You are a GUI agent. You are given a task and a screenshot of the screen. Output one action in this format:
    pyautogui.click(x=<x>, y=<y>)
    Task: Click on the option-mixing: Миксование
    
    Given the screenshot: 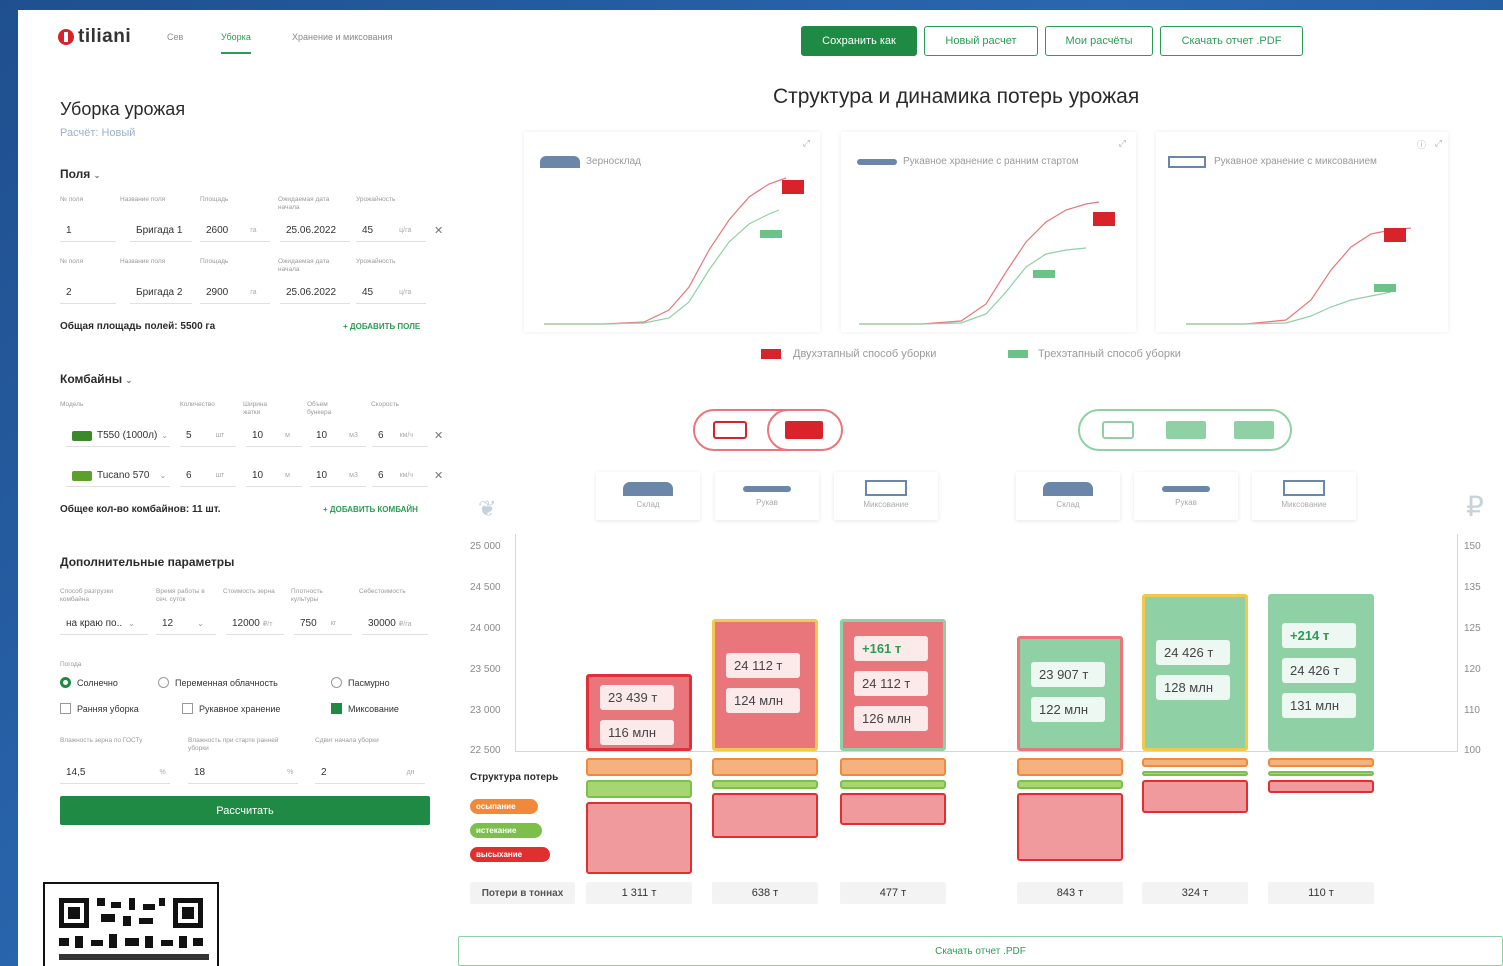 What is the action you would take?
    pyautogui.click(x=365, y=708)
    